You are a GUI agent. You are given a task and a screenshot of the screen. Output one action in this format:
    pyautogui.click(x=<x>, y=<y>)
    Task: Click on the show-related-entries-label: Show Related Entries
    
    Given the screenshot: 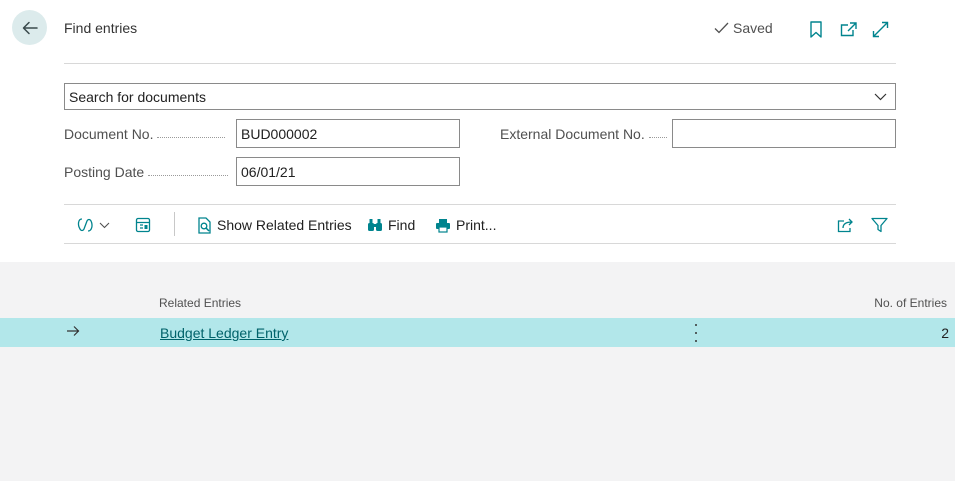 What is the action you would take?
    pyautogui.click(x=284, y=225)
    